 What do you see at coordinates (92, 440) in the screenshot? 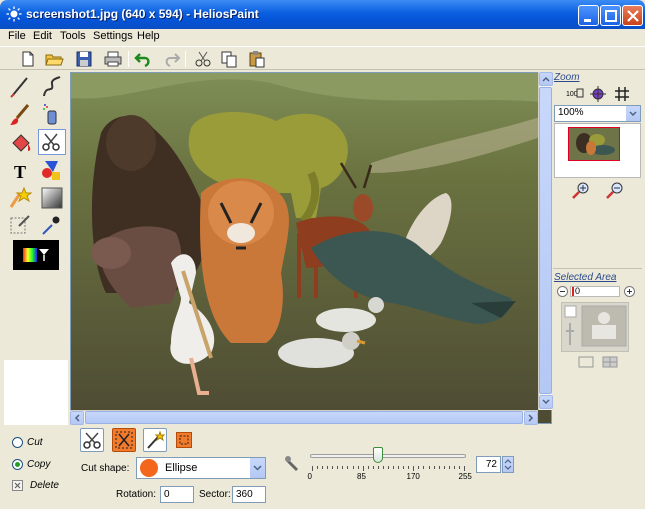
I see `scissors-mode-button` at bounding box center [92, 440].